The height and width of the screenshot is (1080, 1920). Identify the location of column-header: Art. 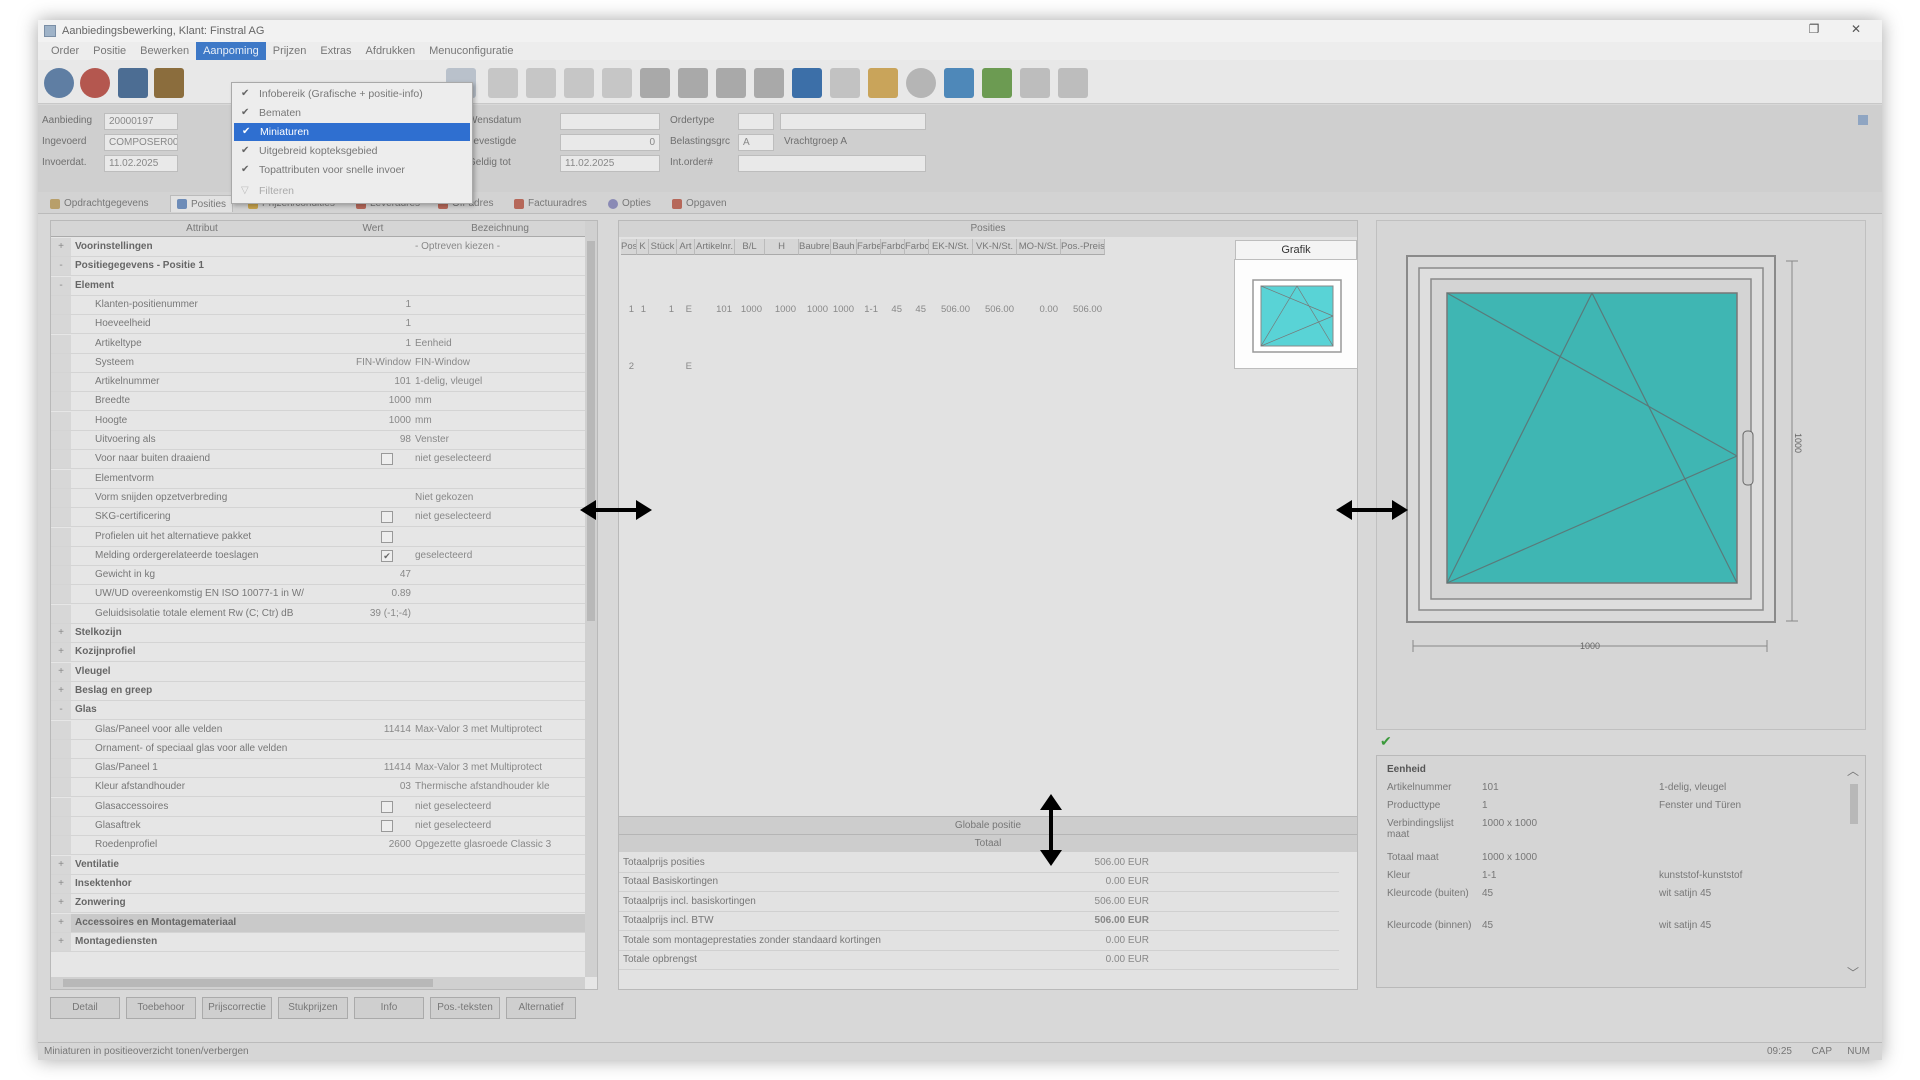
(686, 247).